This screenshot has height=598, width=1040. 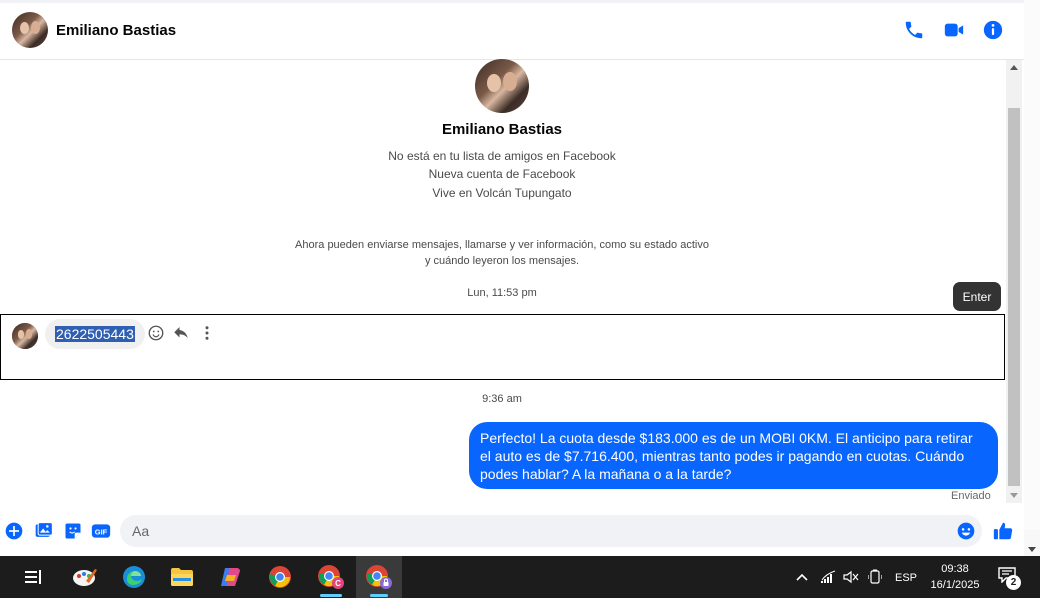 I want to click on edge-icon, so click(x=134, y=577).